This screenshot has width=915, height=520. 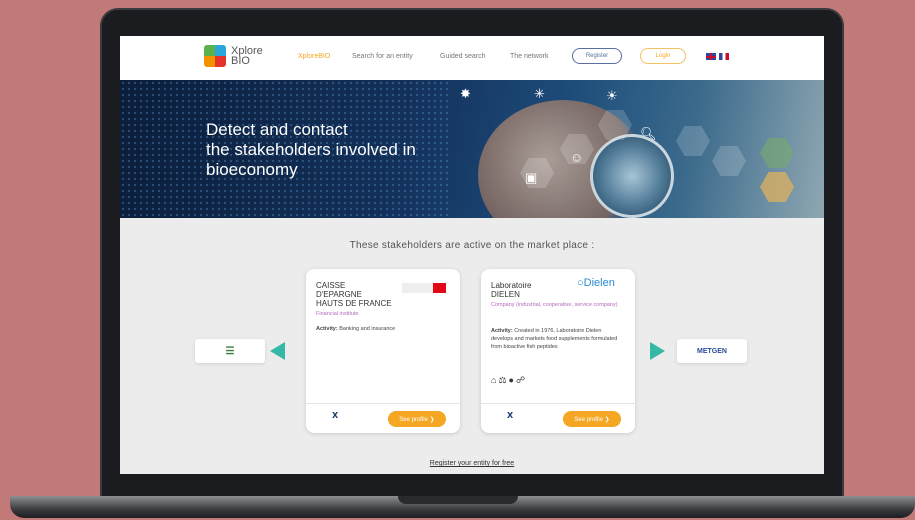 I want to click on card-name-line1: Laboratoire, so click(x=511, y=285).